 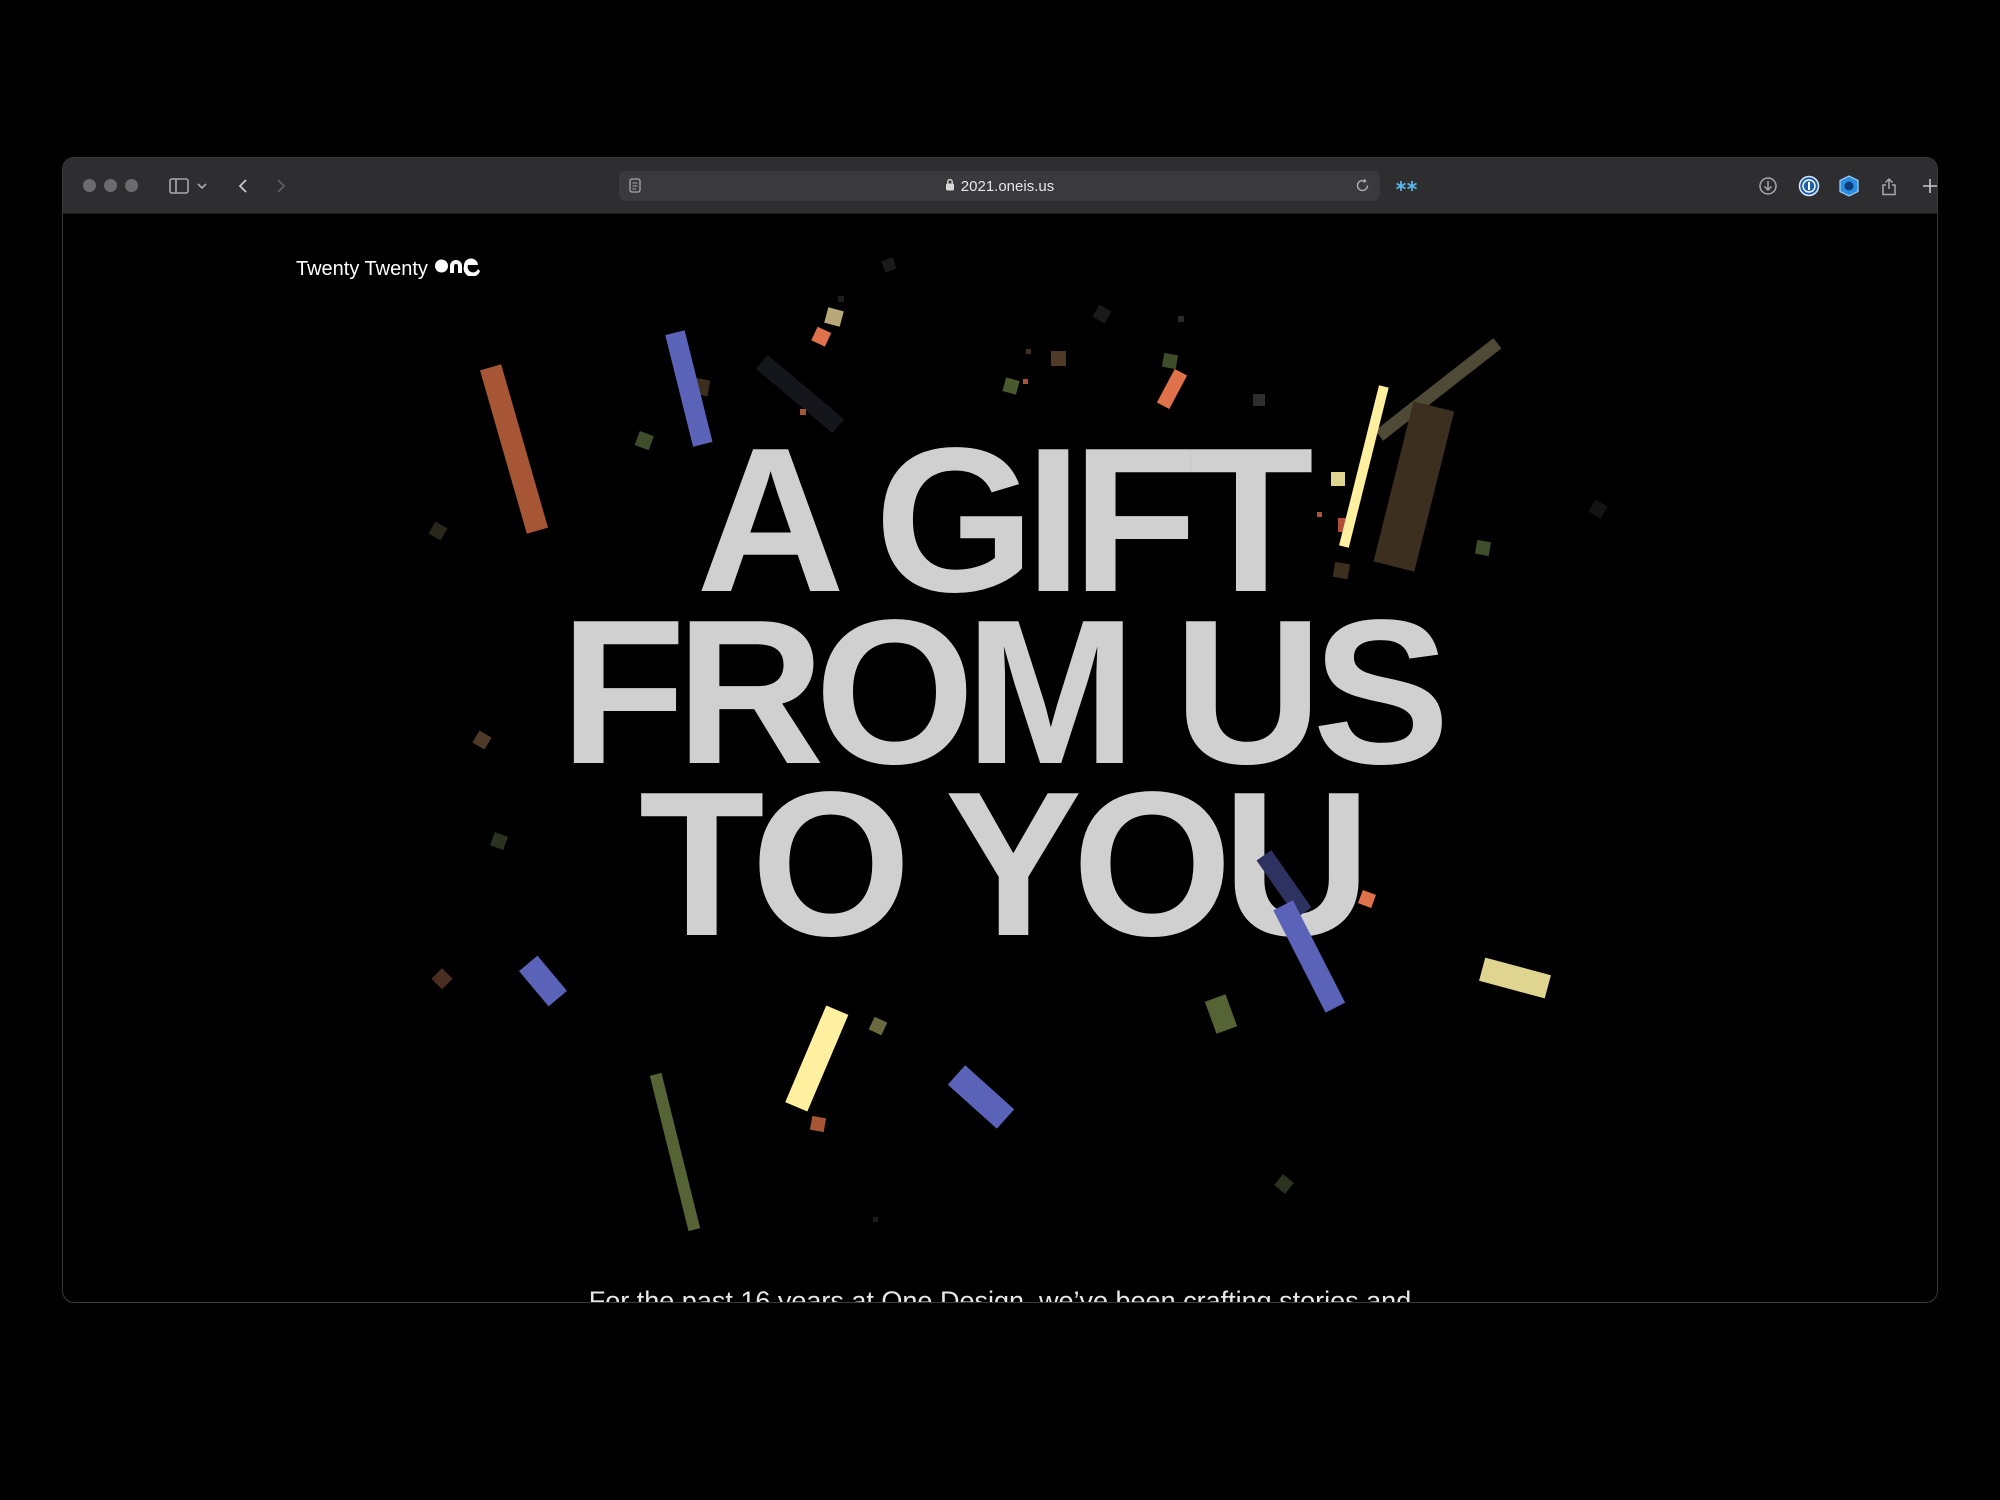 I want to click on share-icon, so click(x=1889, y=186).